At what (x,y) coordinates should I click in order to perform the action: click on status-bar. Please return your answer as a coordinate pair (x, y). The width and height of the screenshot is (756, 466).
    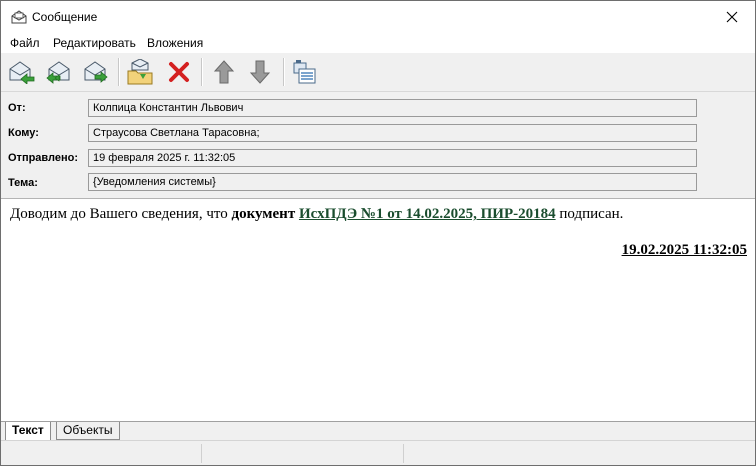
    Looking at the image, I should click on (378, 452).